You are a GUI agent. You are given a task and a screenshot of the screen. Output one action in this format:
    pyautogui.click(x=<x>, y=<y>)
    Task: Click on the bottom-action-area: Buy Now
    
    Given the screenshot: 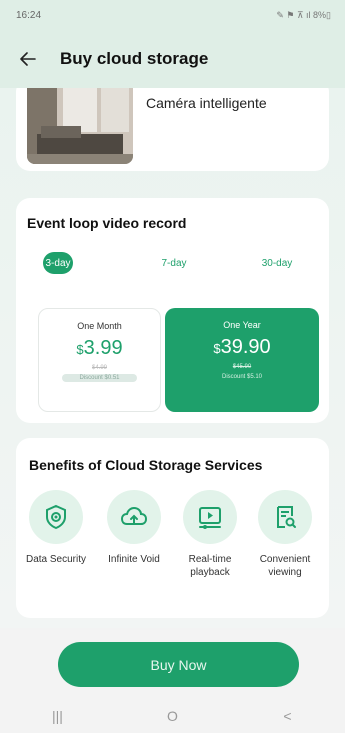 What is the action you would take?
    pyautogui.click(x=172, y=663)
    